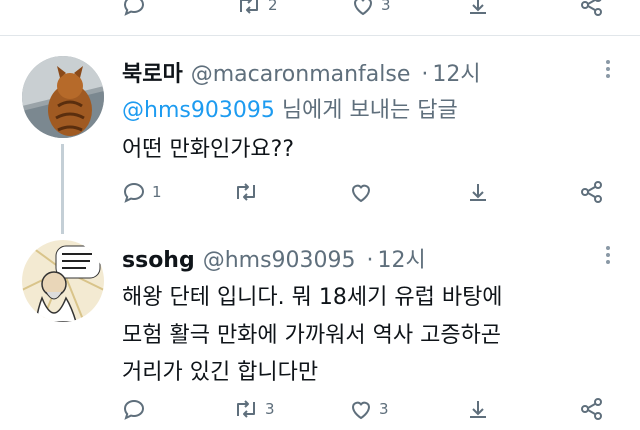 Image resolution: width=640 pixels, height=430 pixels. Describe the element at coordinates (279, 260) in the screenshot. I see `author-handle: @hms903095` at that location.